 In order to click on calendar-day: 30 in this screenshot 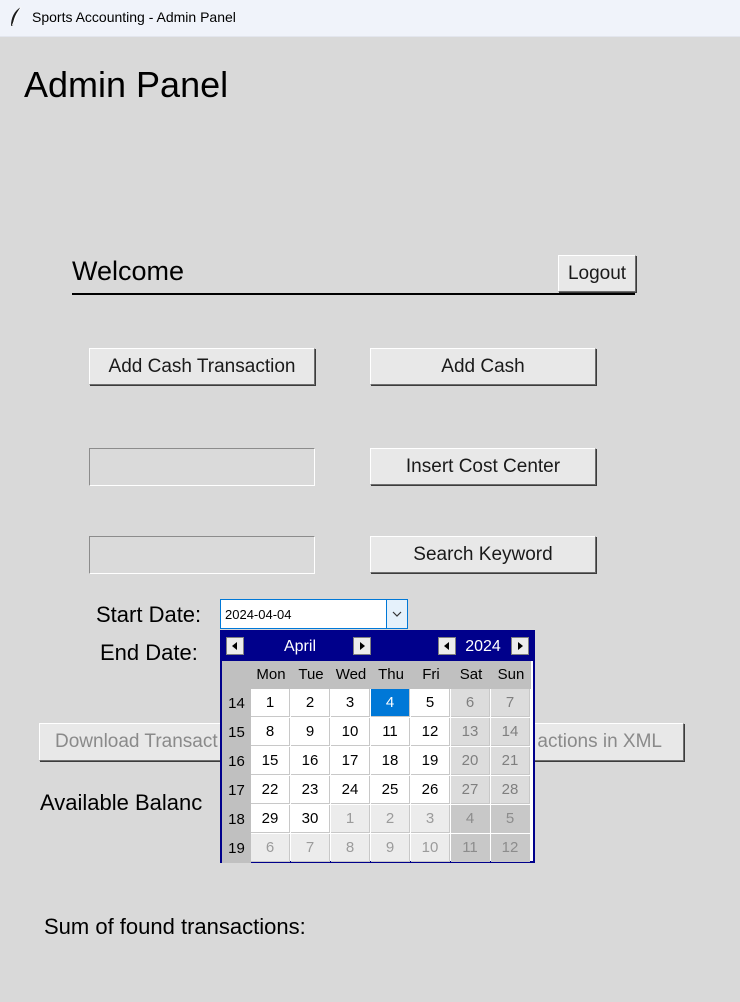, I will do `click(310, 819)`.